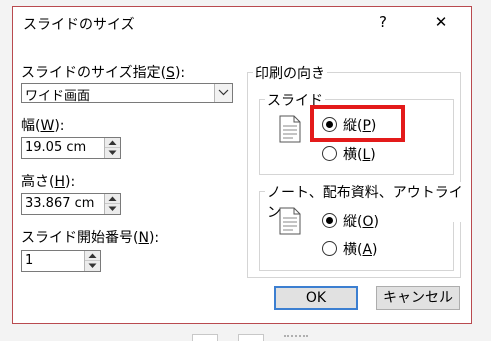 This screenshot has width=491, height=341. Describe the element at coordinates (418, 298) in the screenshot. I see `cancel-button: キャンセル` at that location.